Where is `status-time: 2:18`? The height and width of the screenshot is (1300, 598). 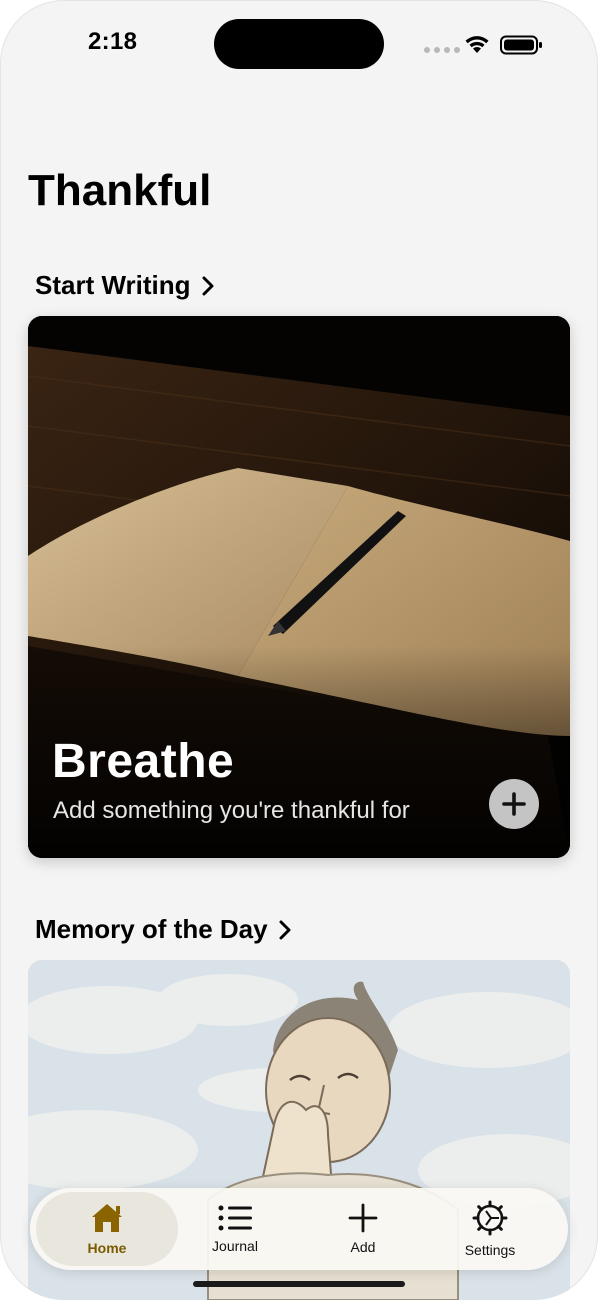 status-time: 2:18 is located at coordinates (113, 41).